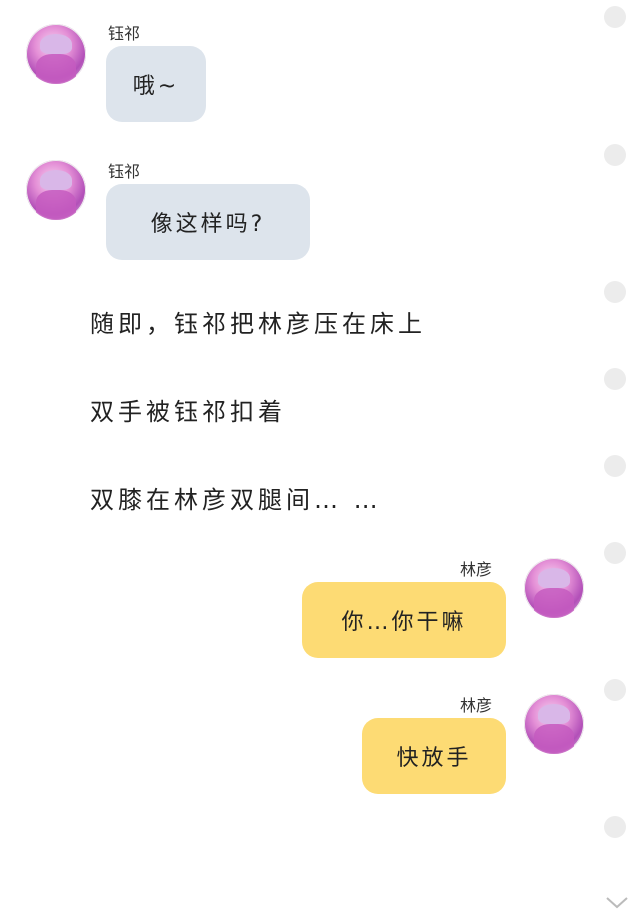  What do you see at coordinates (188, 412) in the screenshot?
I see `narration-line: 双手被钰祁扣着` at bounding box center [188, 412].